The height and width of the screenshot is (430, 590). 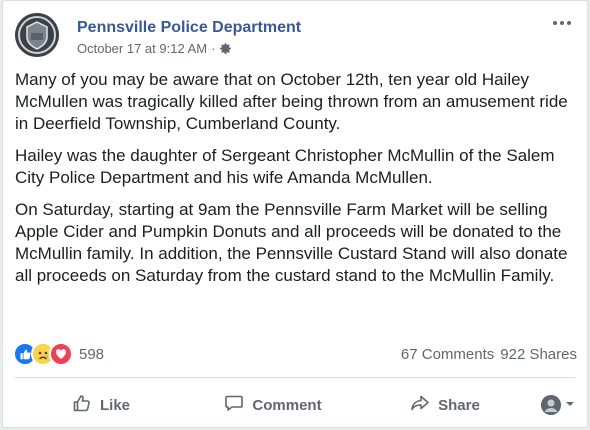 What do you see at coordinates (564, 23) in the screenshot?
I see `more-options-icon` at bounding box center [564, 23].